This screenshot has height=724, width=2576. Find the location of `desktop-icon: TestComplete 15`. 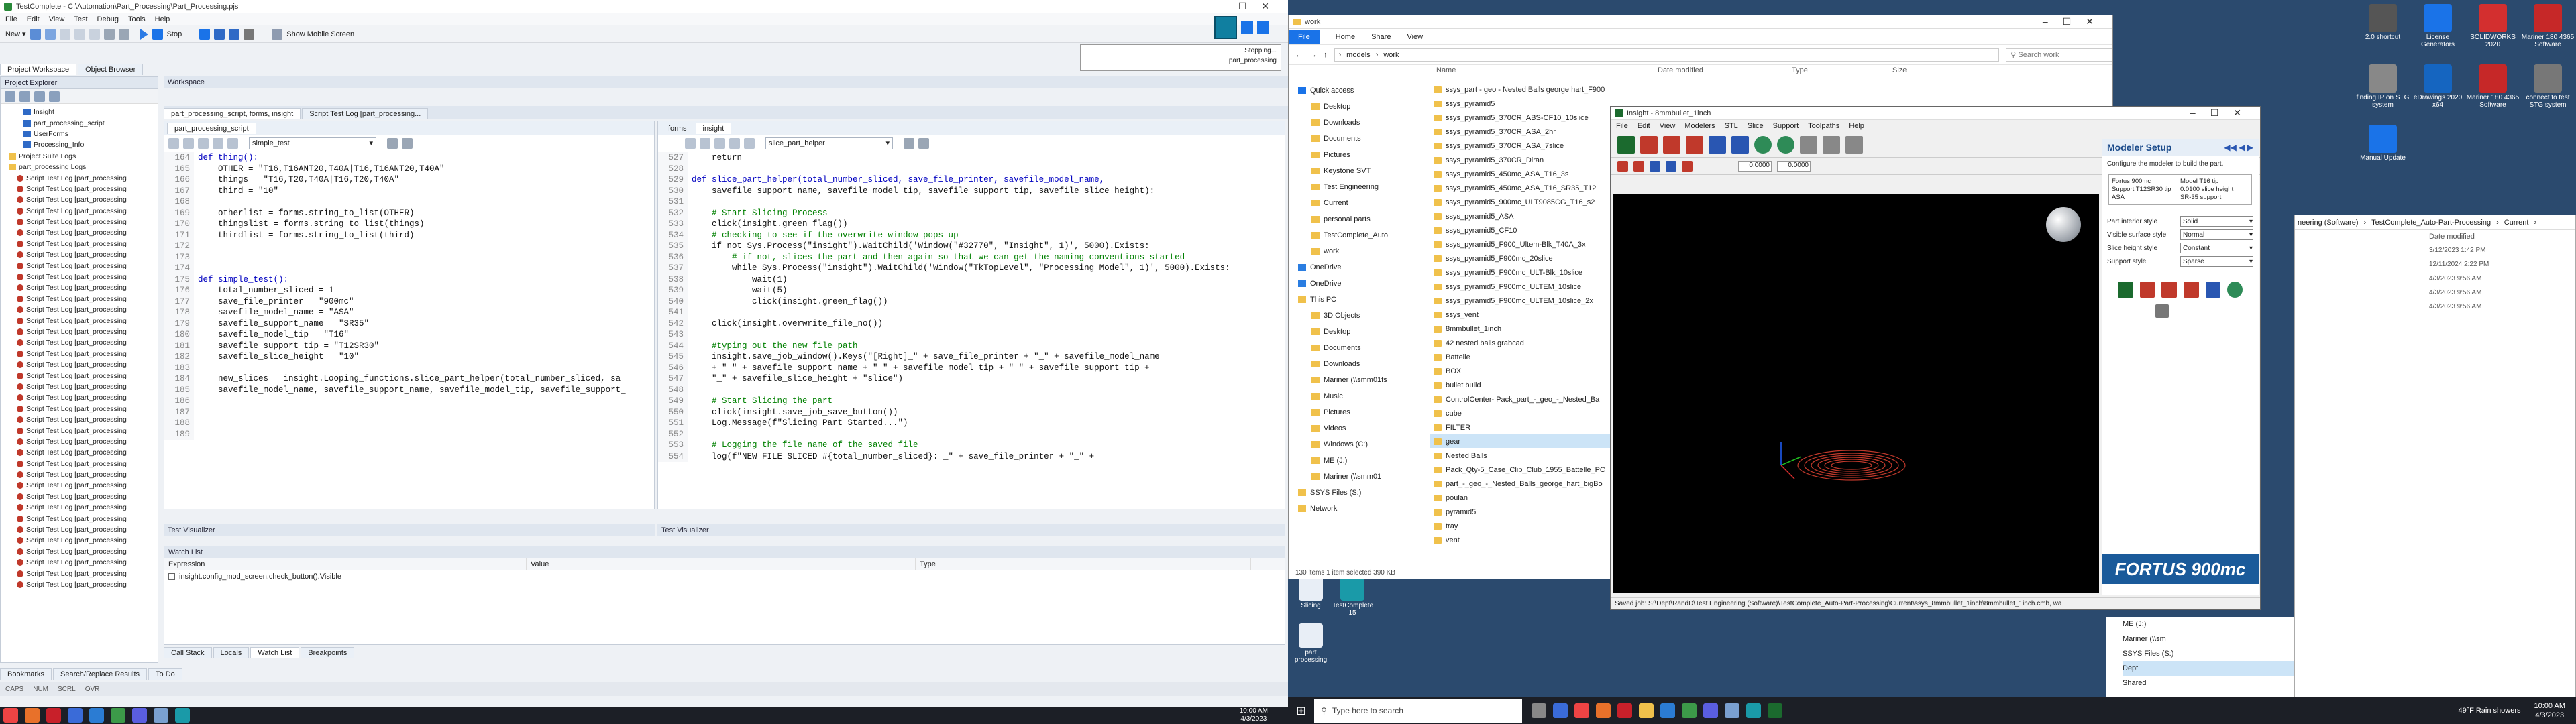

desktop-icon: TestComplete 15 is located at coordinates (1352, 597).